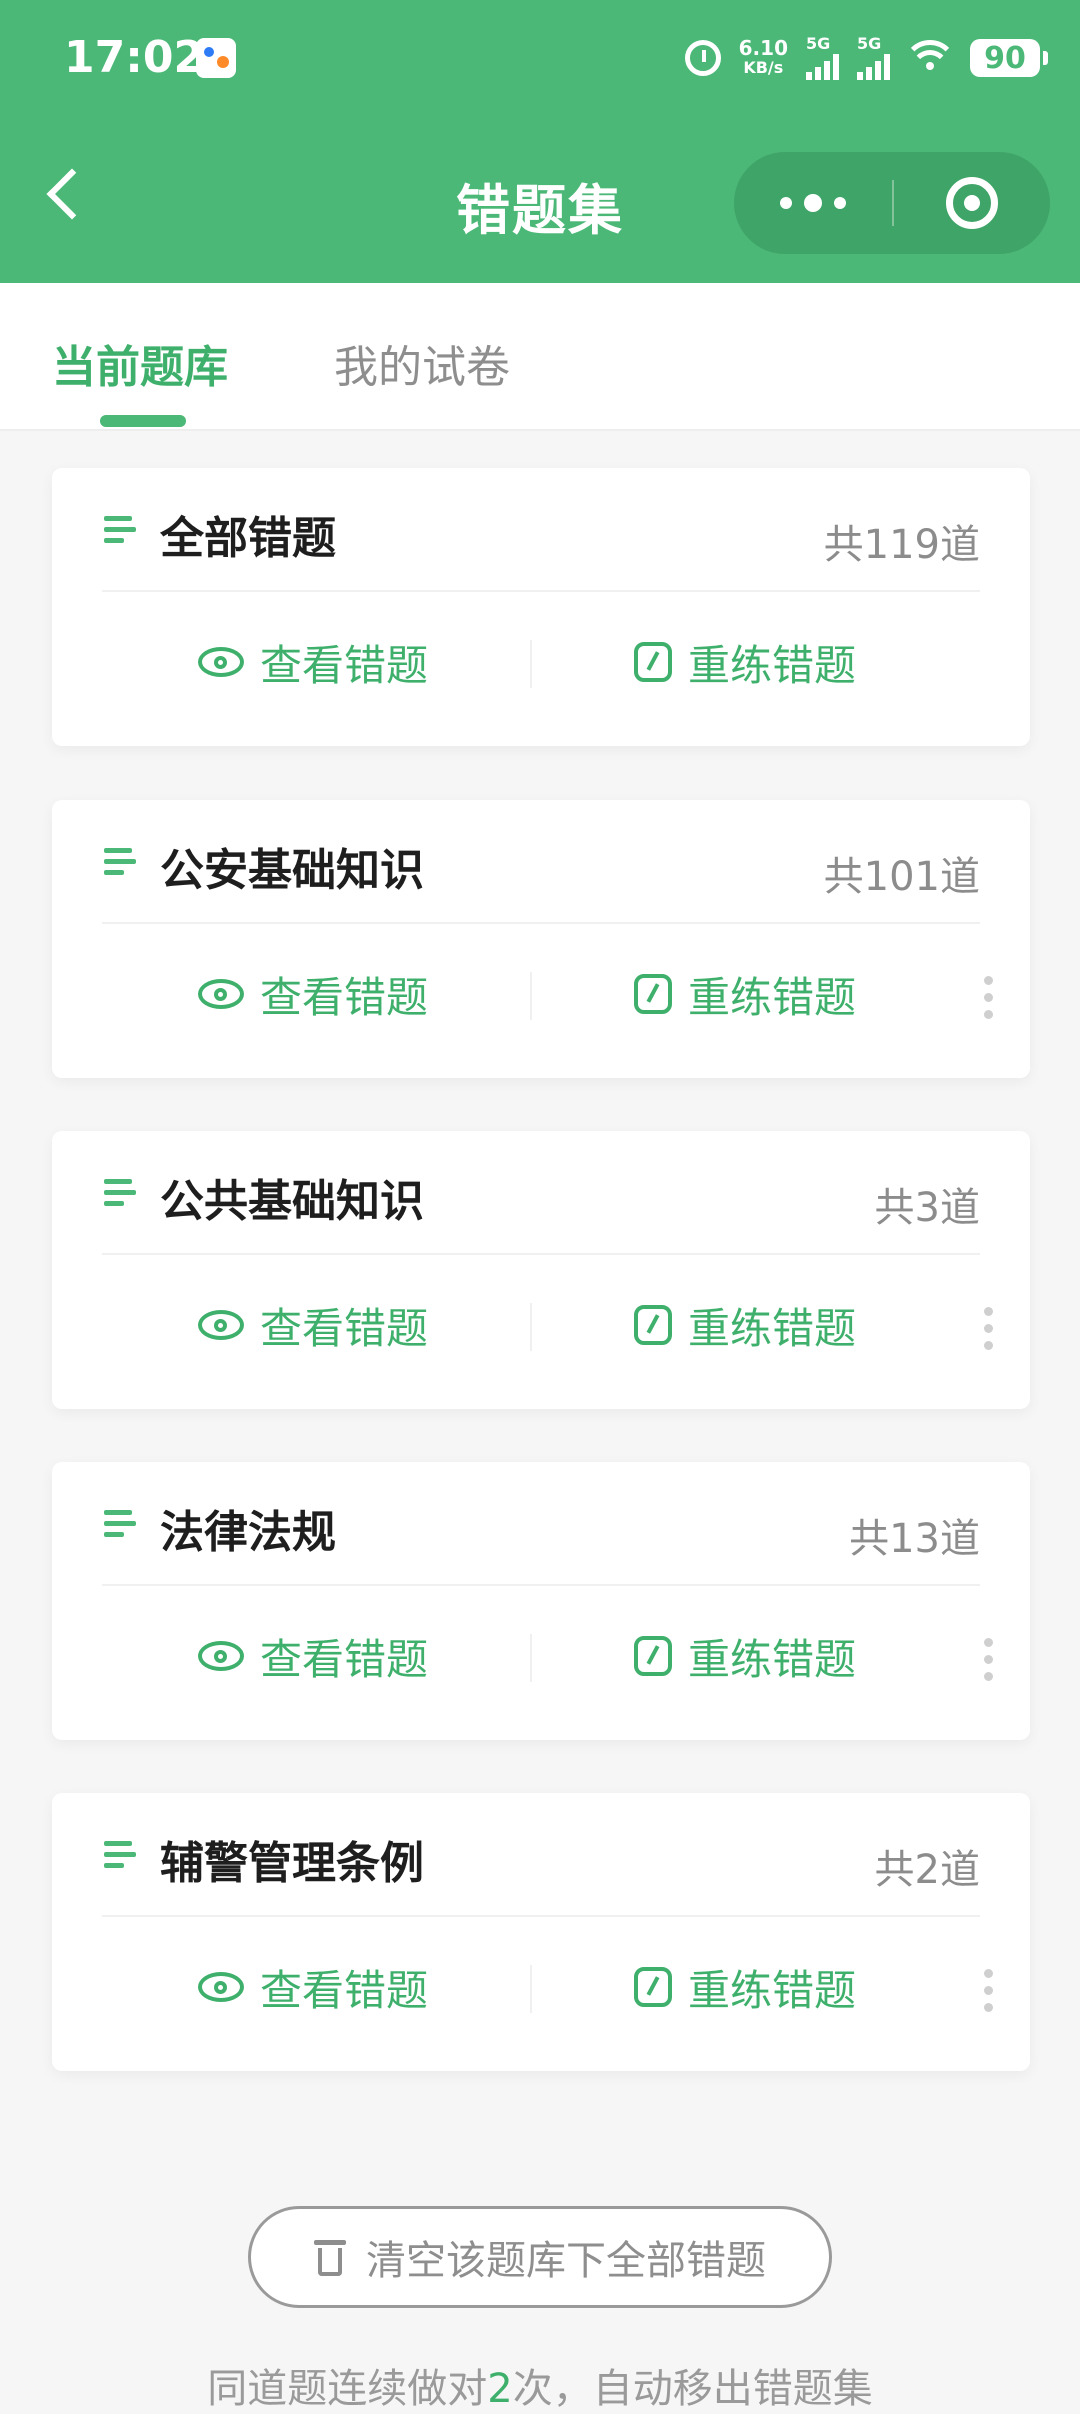 This screenshot has width=1080, height=2414. What do you see at coordinates (822, 58) in the screenshot?
I see `signal-icon-sim1: 5G` at bounding box center [822, 58].